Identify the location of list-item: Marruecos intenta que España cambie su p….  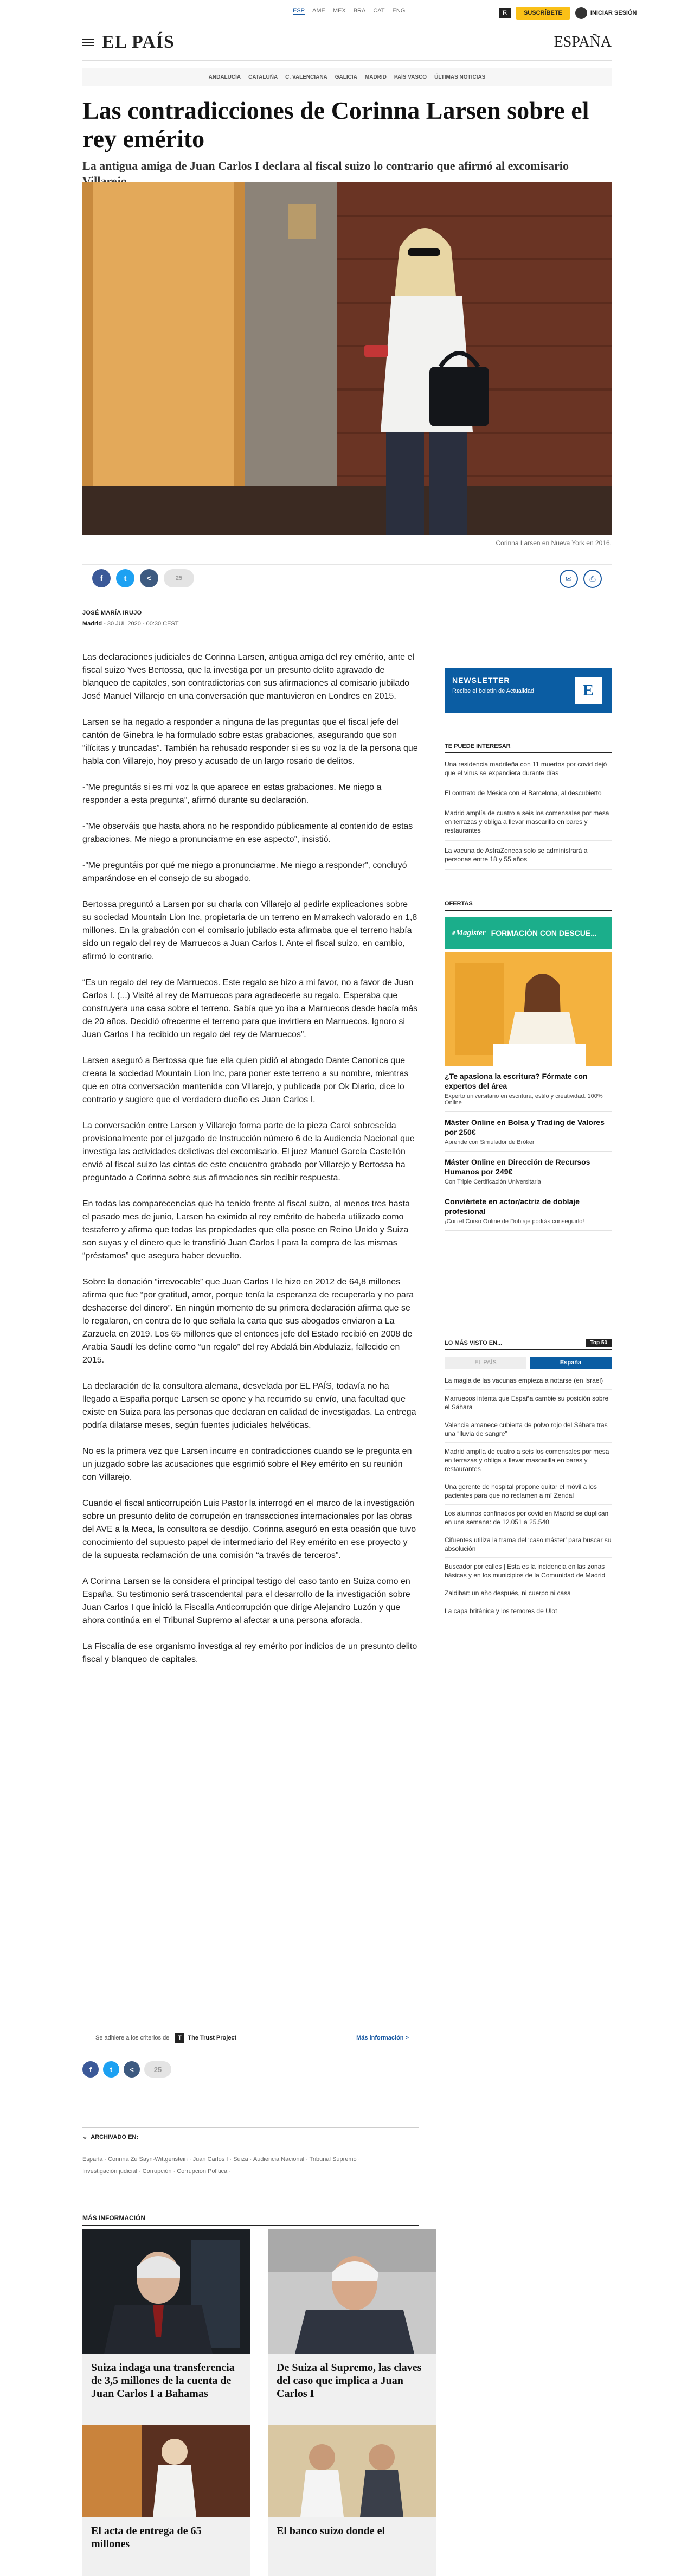
(528, 1405).